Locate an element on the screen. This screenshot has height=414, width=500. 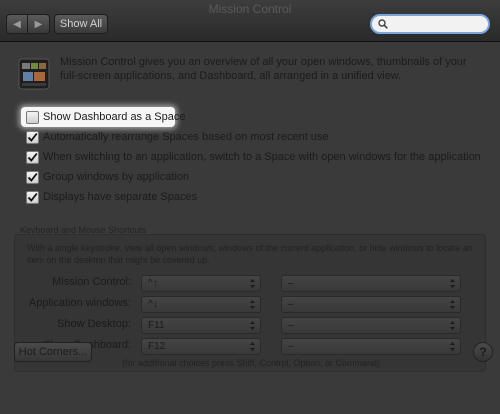
popup-value: ^↑ is located at coordinates (153, 283).